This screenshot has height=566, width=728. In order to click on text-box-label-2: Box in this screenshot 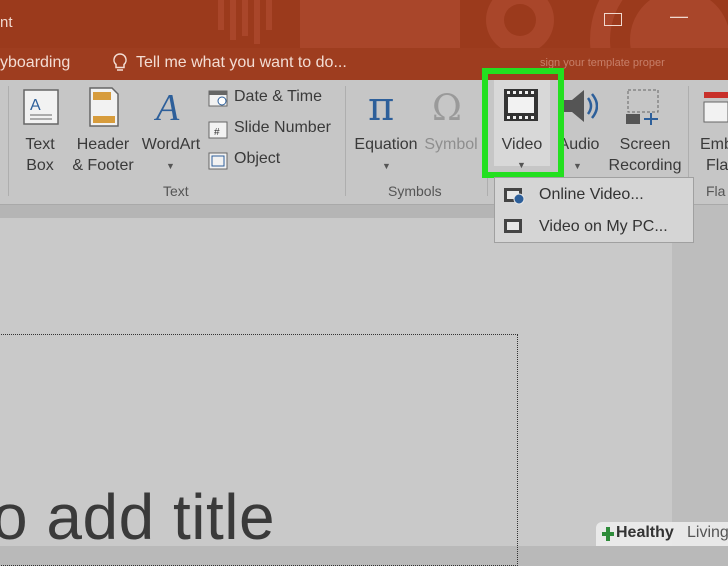, I will do `click(40, 165)`.